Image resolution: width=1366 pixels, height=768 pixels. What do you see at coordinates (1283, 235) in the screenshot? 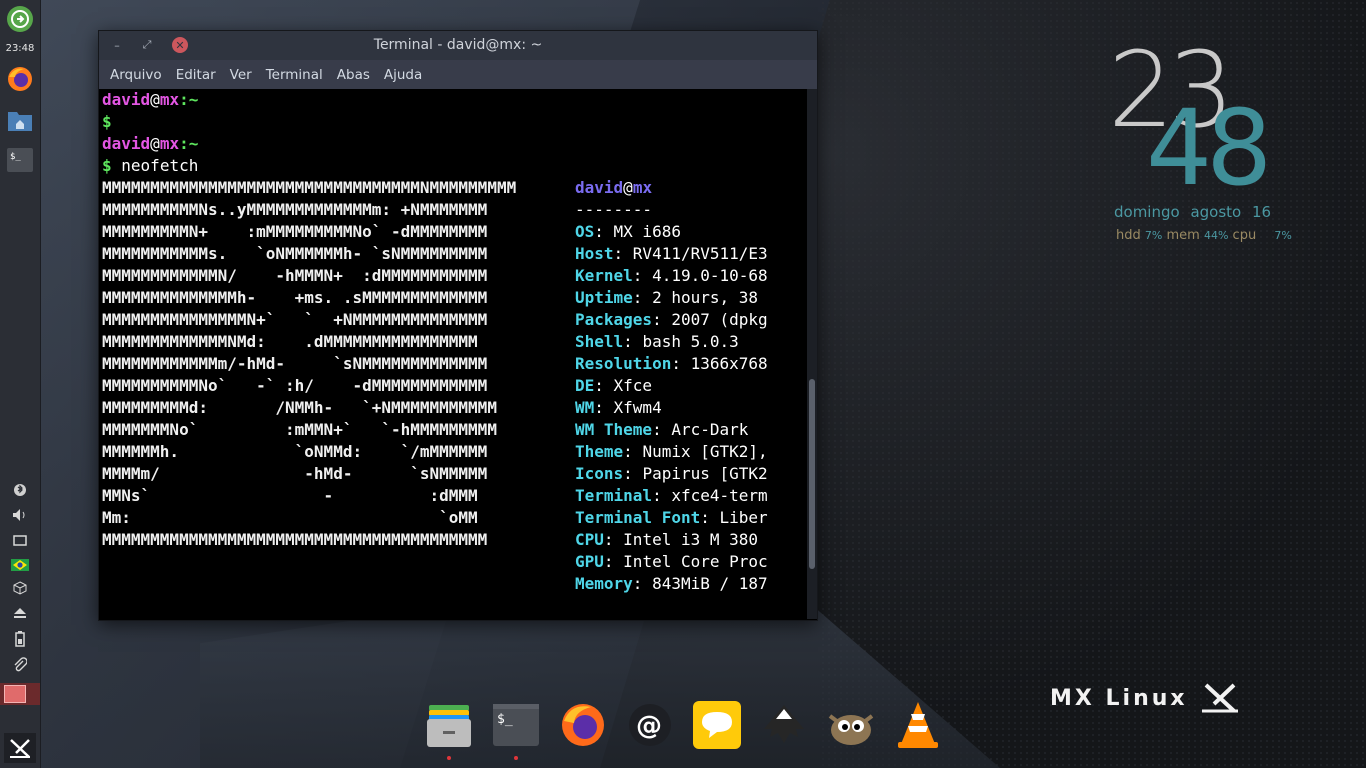
I see `cpu-pct: 7%` at bounding box center [1283, 235].